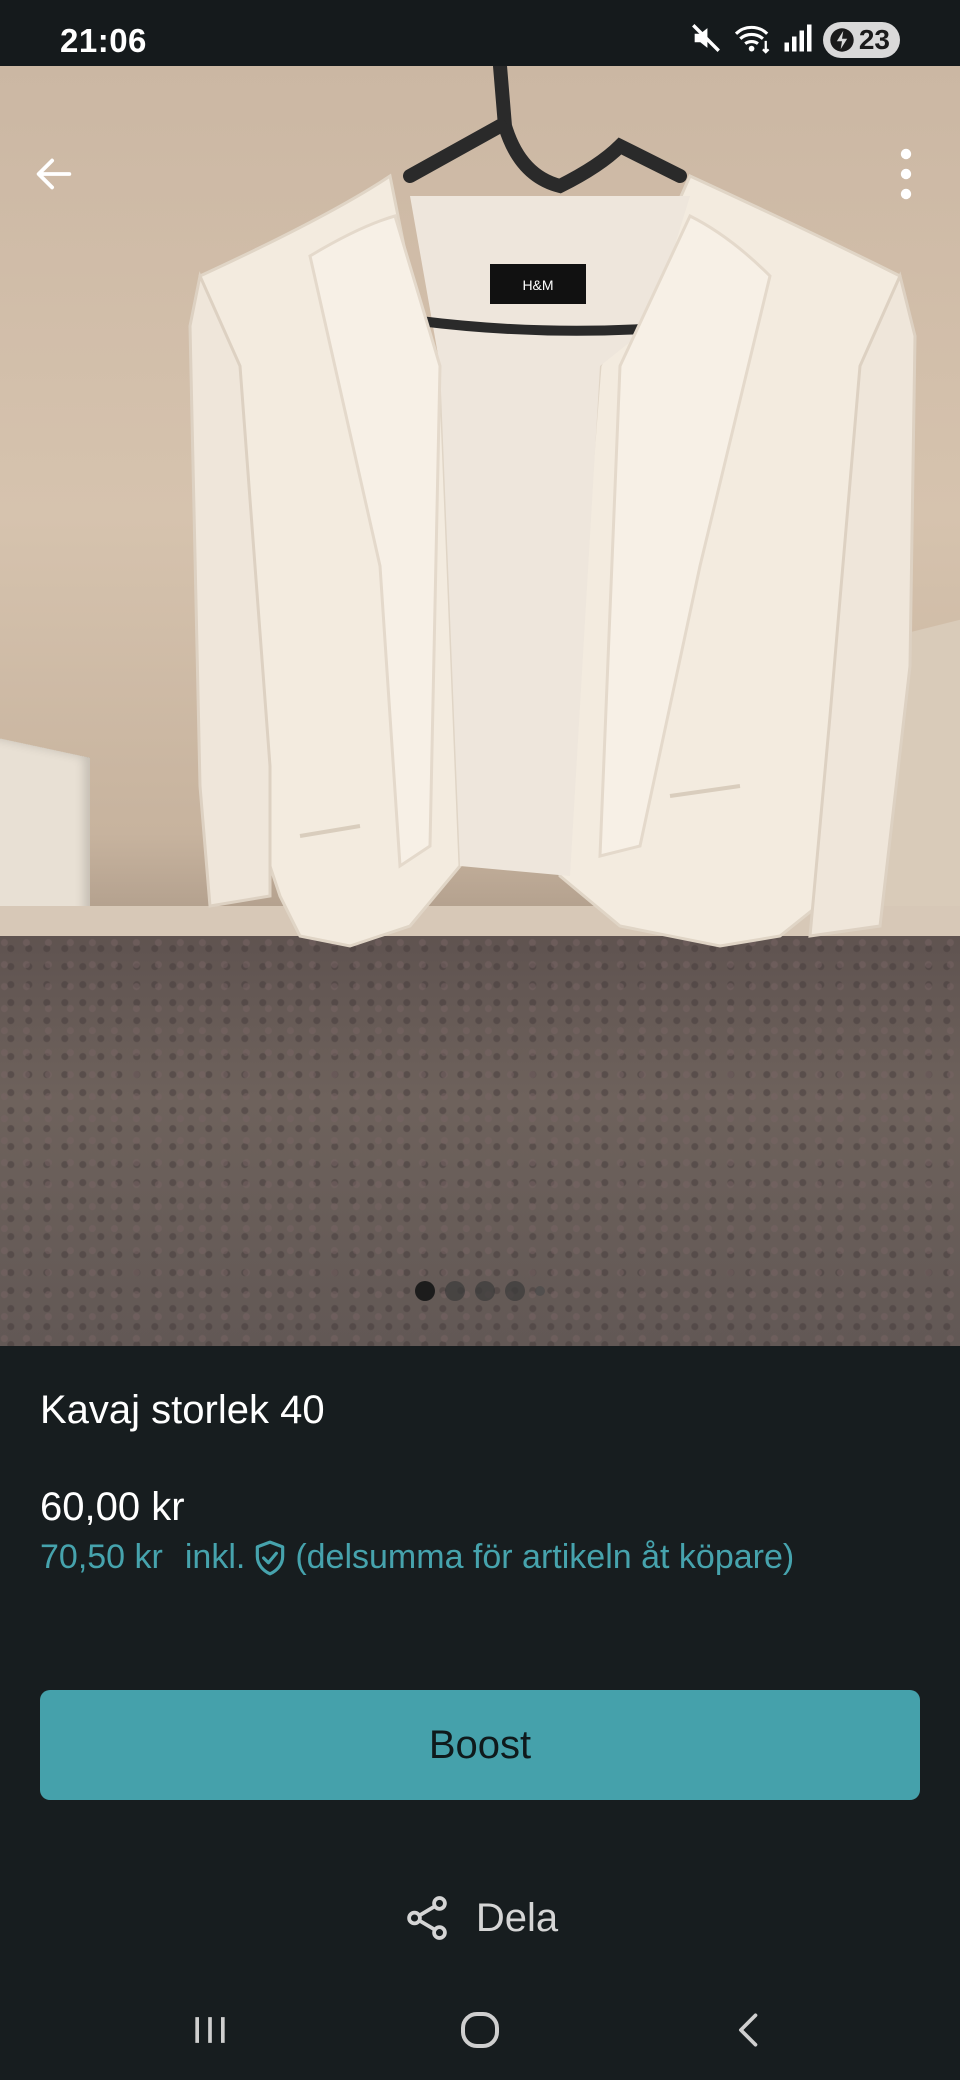 The image size is (960, 2080). What do you see at coordinates (270, 1557) in the screenshot?
I see `shield-check-icon` at bounding box center [270, 1557].